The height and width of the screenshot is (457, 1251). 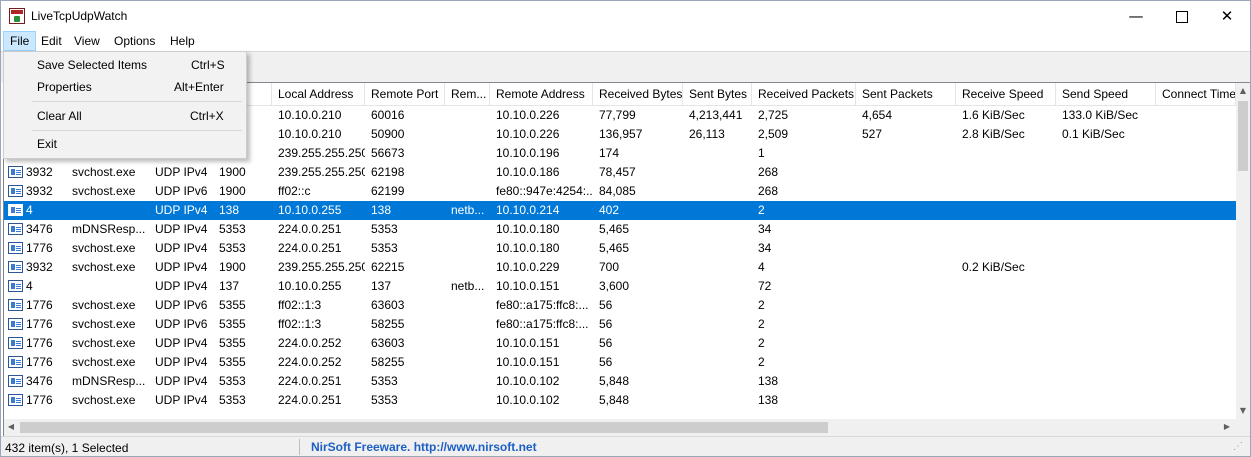 I want to click on menu-separator, so click(x=137, y=101).